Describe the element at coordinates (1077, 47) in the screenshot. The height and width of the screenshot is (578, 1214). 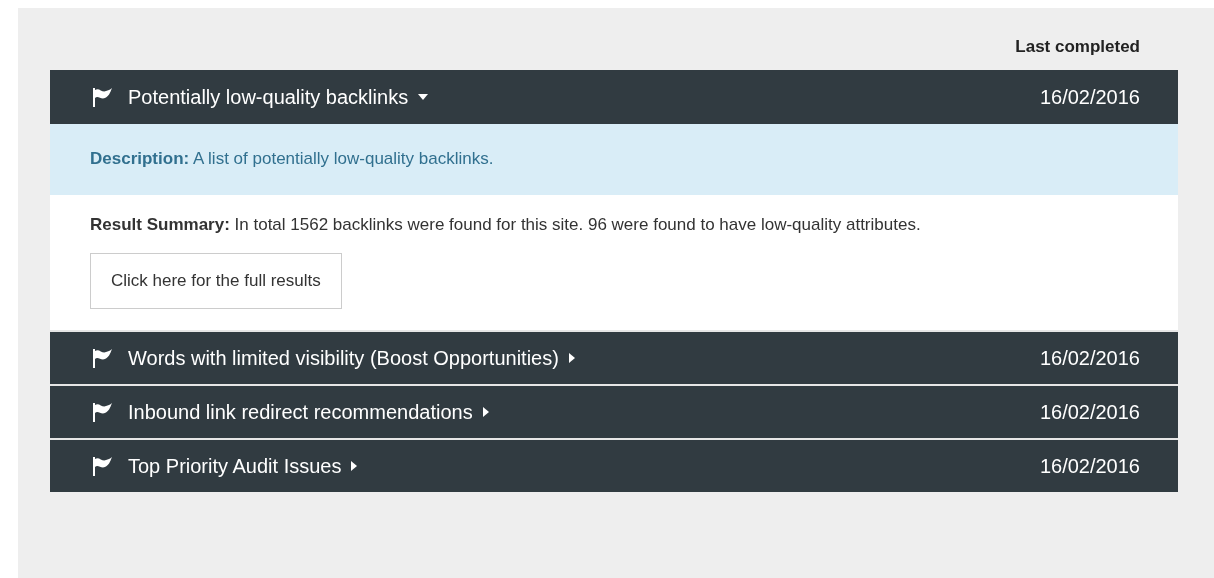
I see `column-header: Last completed` at that location.